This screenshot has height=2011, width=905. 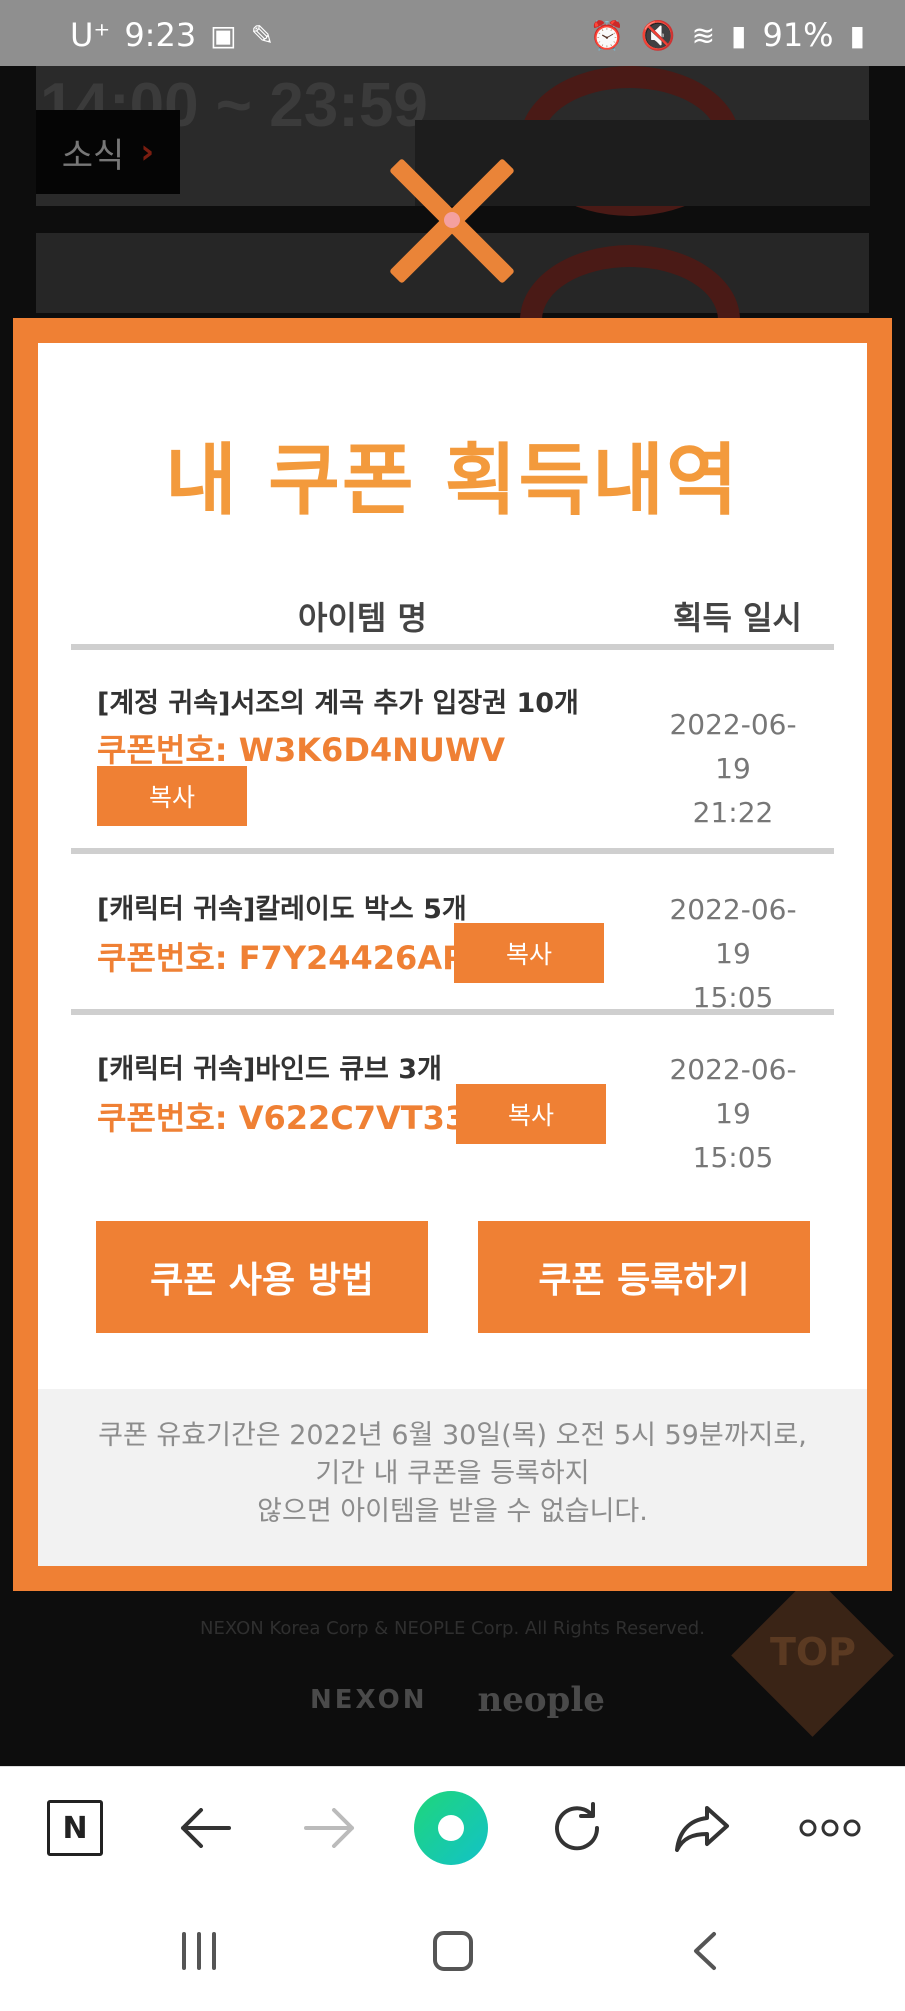 What do you see at coordinates (90, 35) in the screenshot?
I see `carrier-label: U⁺` at bounding box center [90, 35].